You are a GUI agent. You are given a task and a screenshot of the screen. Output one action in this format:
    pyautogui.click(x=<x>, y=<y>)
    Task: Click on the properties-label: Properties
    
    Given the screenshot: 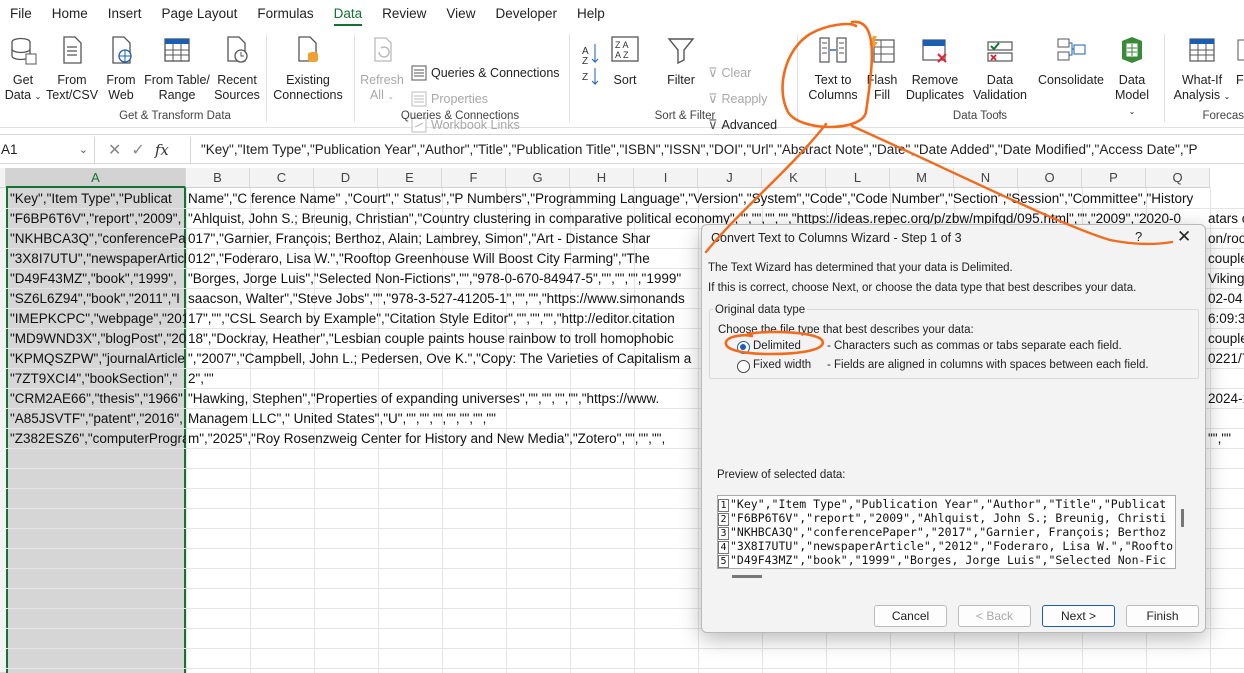 What is the action you would take?
    pyautogui.click(x=459, y=99)
    